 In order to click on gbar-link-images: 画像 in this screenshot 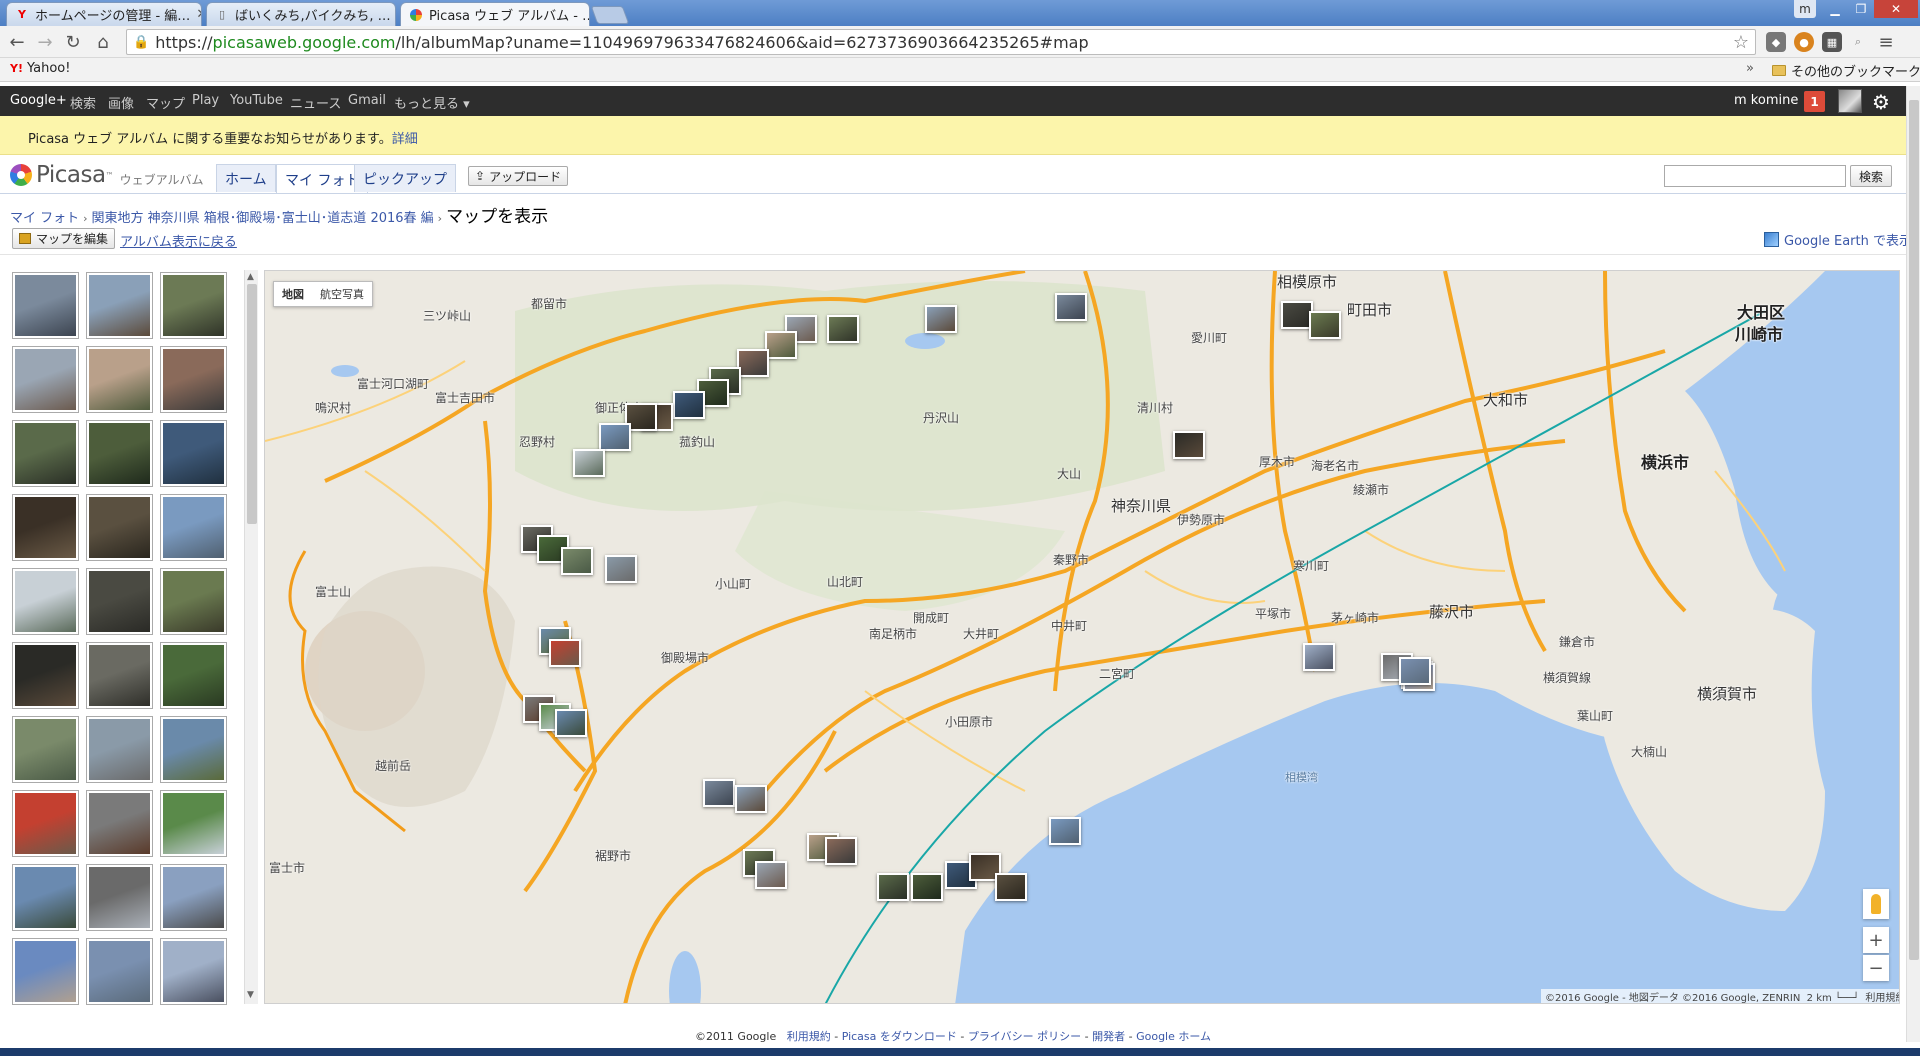, I will do `click(121, 102)`.